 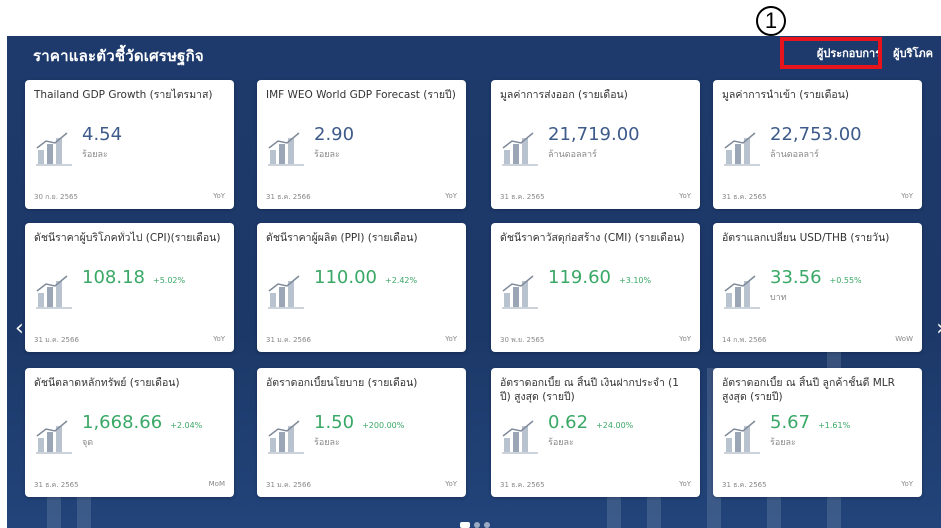 What do you see at coordinates (742, 149) in the screenshot?
I see `import-map-icon` at bounding box center [742, 149].